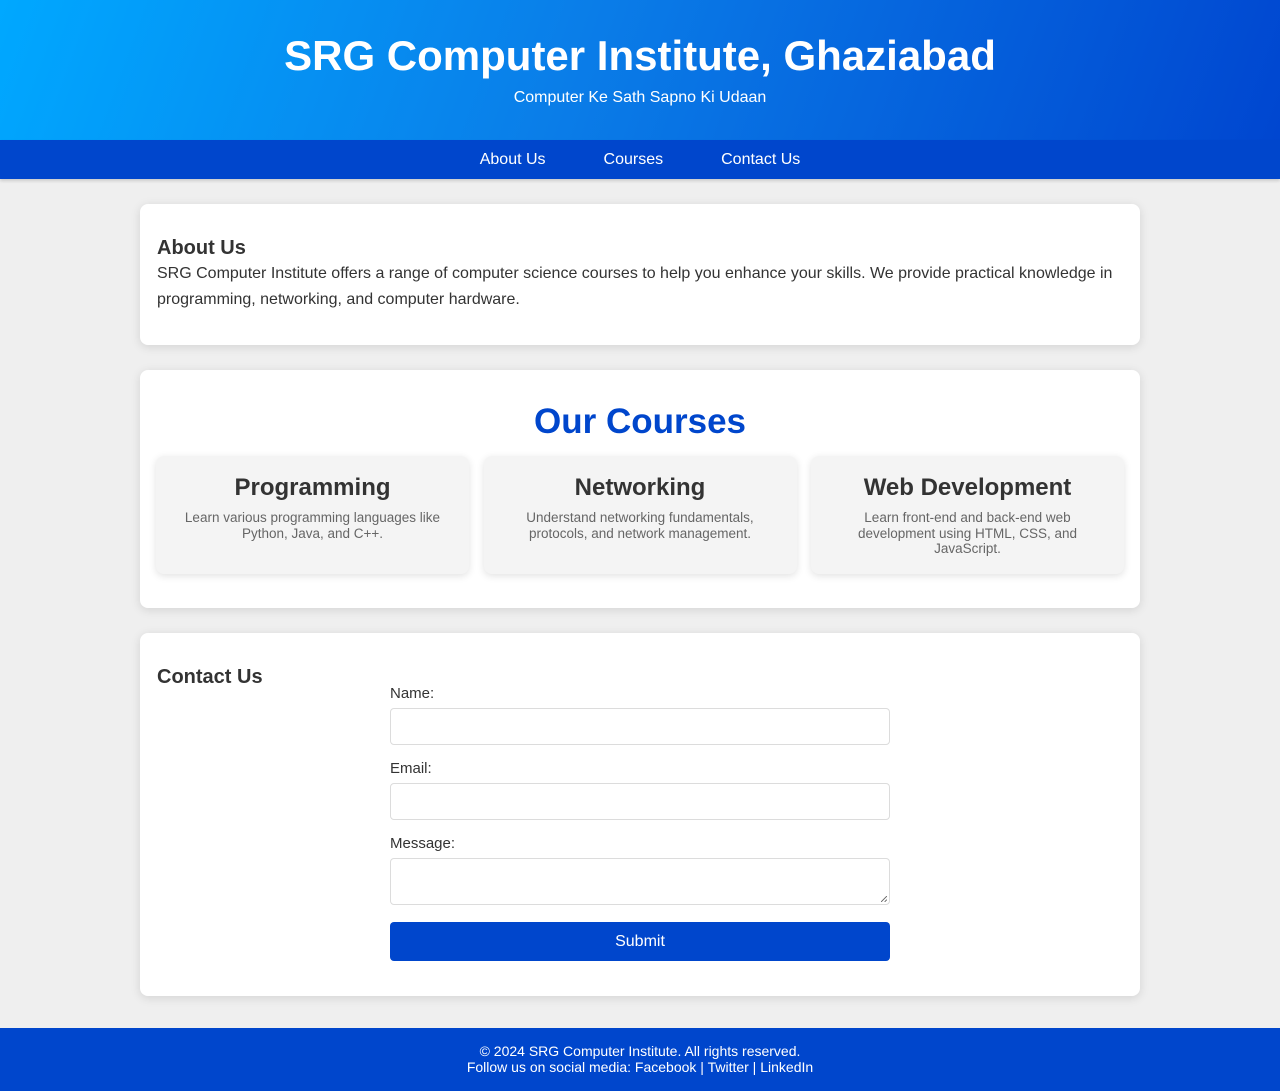 The width and height of the screenshot is (1280, 1091). What do you see at coordinates (640, 823) in the screenshot?
I see `contact-form: Name: Email: Message: Submit` at bounding box center [640, 823].